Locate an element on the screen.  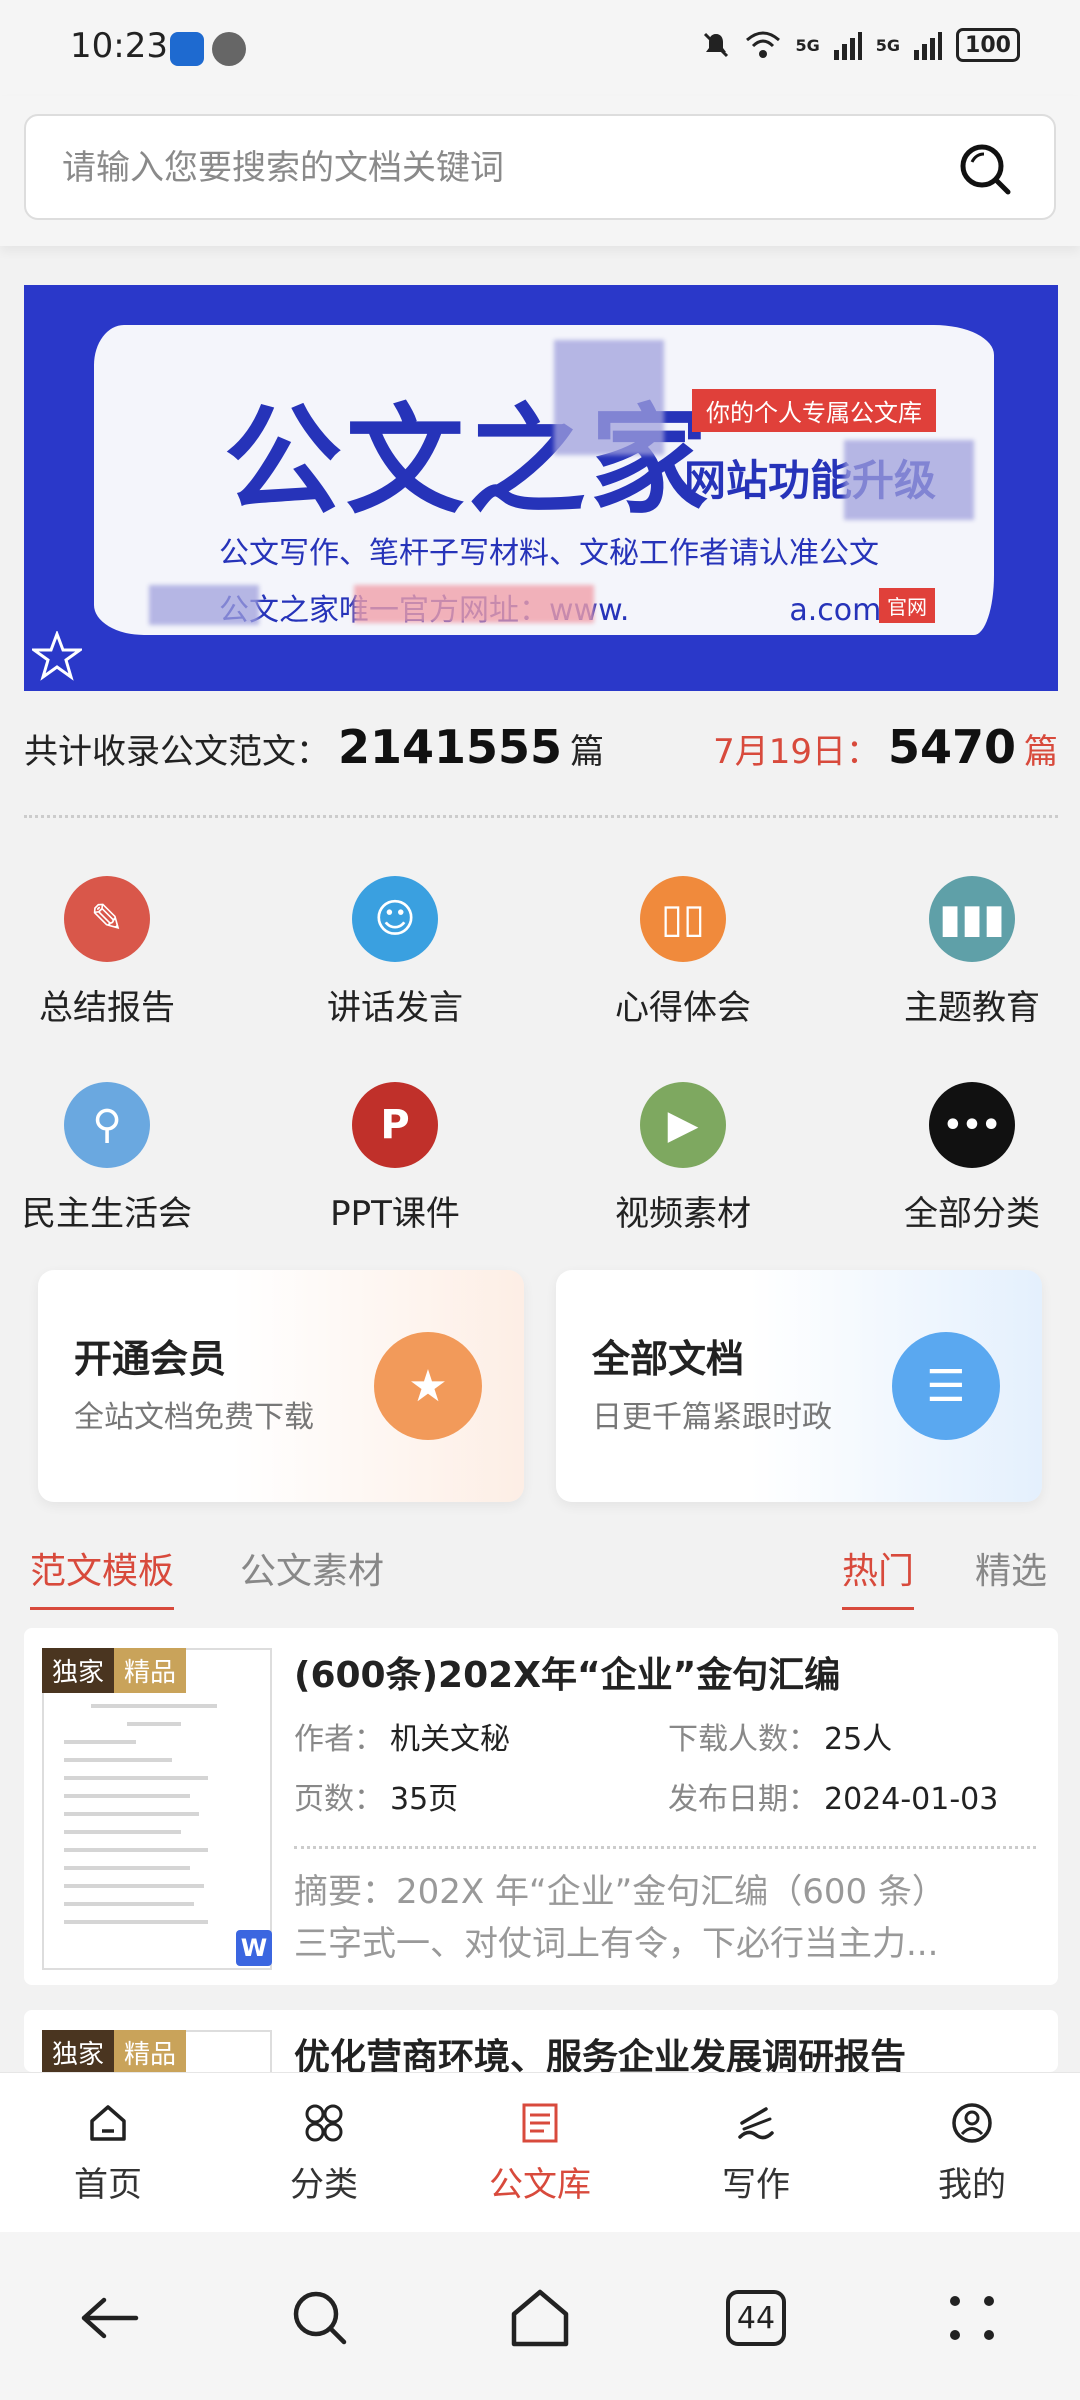
downloads-value: 25人 is located at coordinates (858, 1739).